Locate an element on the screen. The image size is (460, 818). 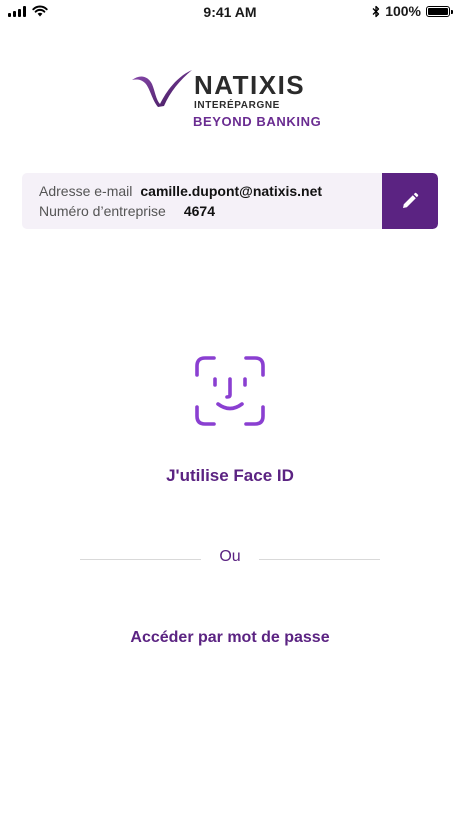
battery-level is located at coordinates (438, 11).